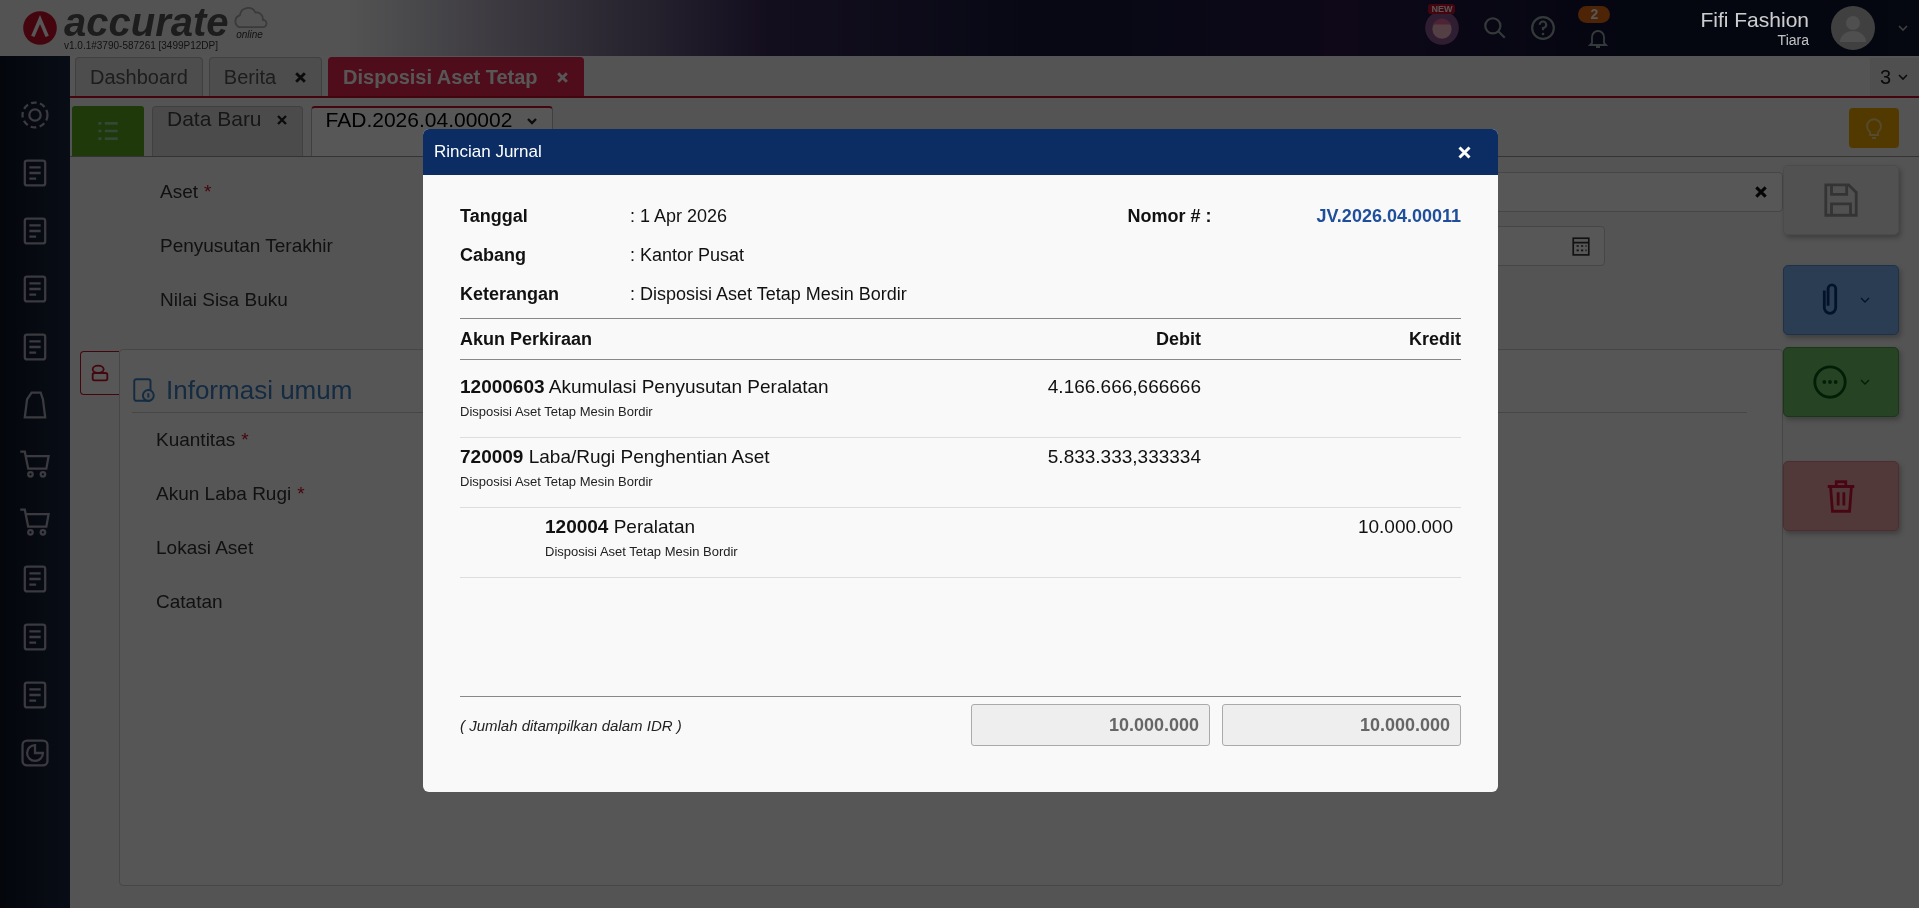 This screenshot has height=908, width=1919. What do you see at coordinates (205, 548) in the screenshot?
I see `field-label: Lokasi Aset` at bounding box center [205, 548].